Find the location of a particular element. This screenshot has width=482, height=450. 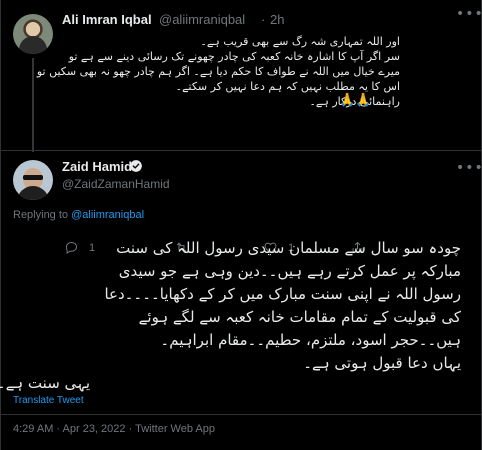

tweet-time: 2h is located at coordinates (277, 19).